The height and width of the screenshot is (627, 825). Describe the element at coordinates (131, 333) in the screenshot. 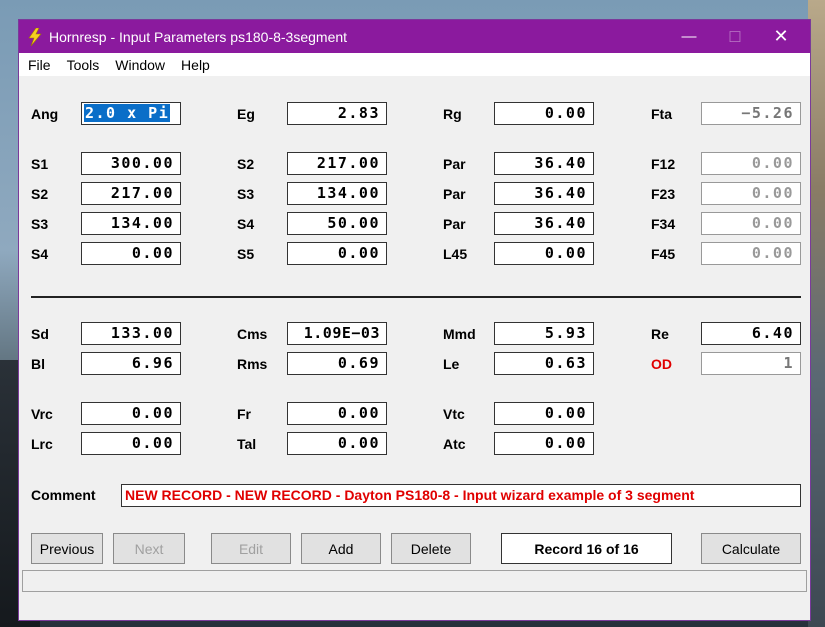

I see `field-sd: 133.00` at that location.